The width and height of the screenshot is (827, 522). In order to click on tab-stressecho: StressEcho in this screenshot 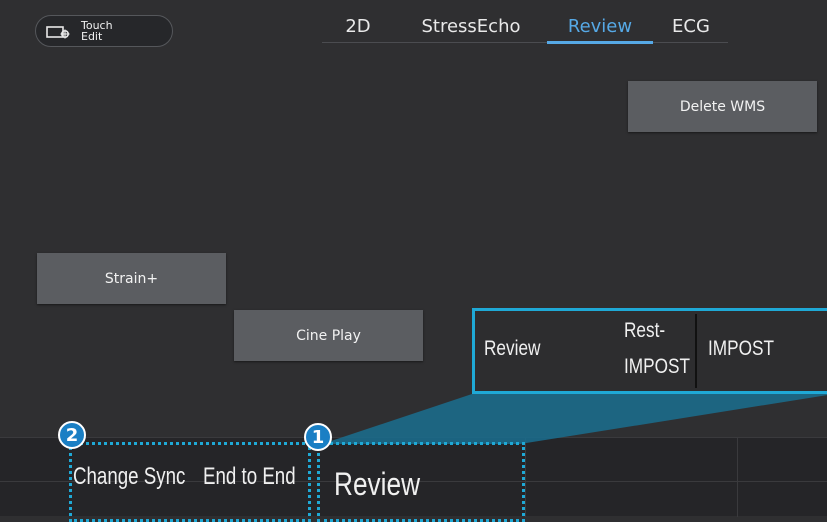, I will do `click(471, 28)`.